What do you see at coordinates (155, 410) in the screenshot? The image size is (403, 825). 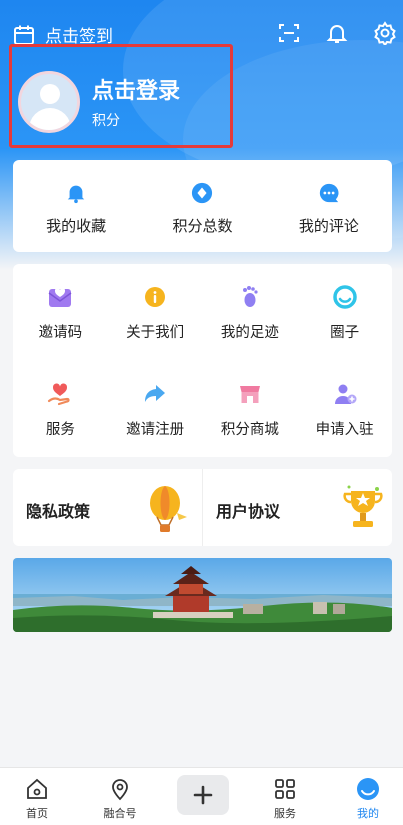 I see `grid-item-invite-register: 邀请注册` at bounding box center [155, 410].